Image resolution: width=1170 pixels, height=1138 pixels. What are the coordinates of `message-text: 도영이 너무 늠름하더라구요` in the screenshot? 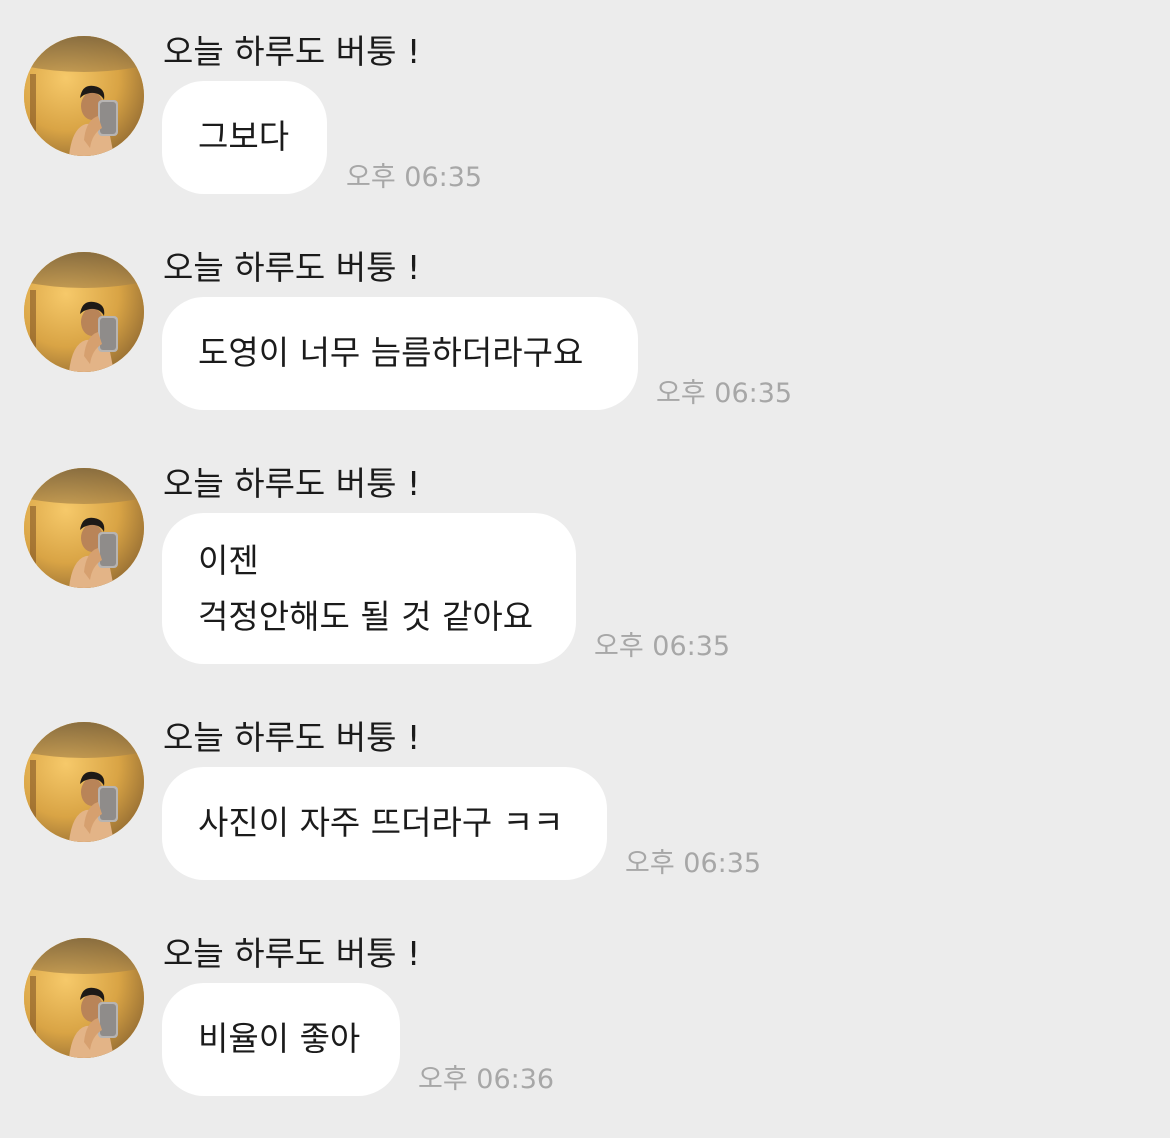 It's located at (391, 352).